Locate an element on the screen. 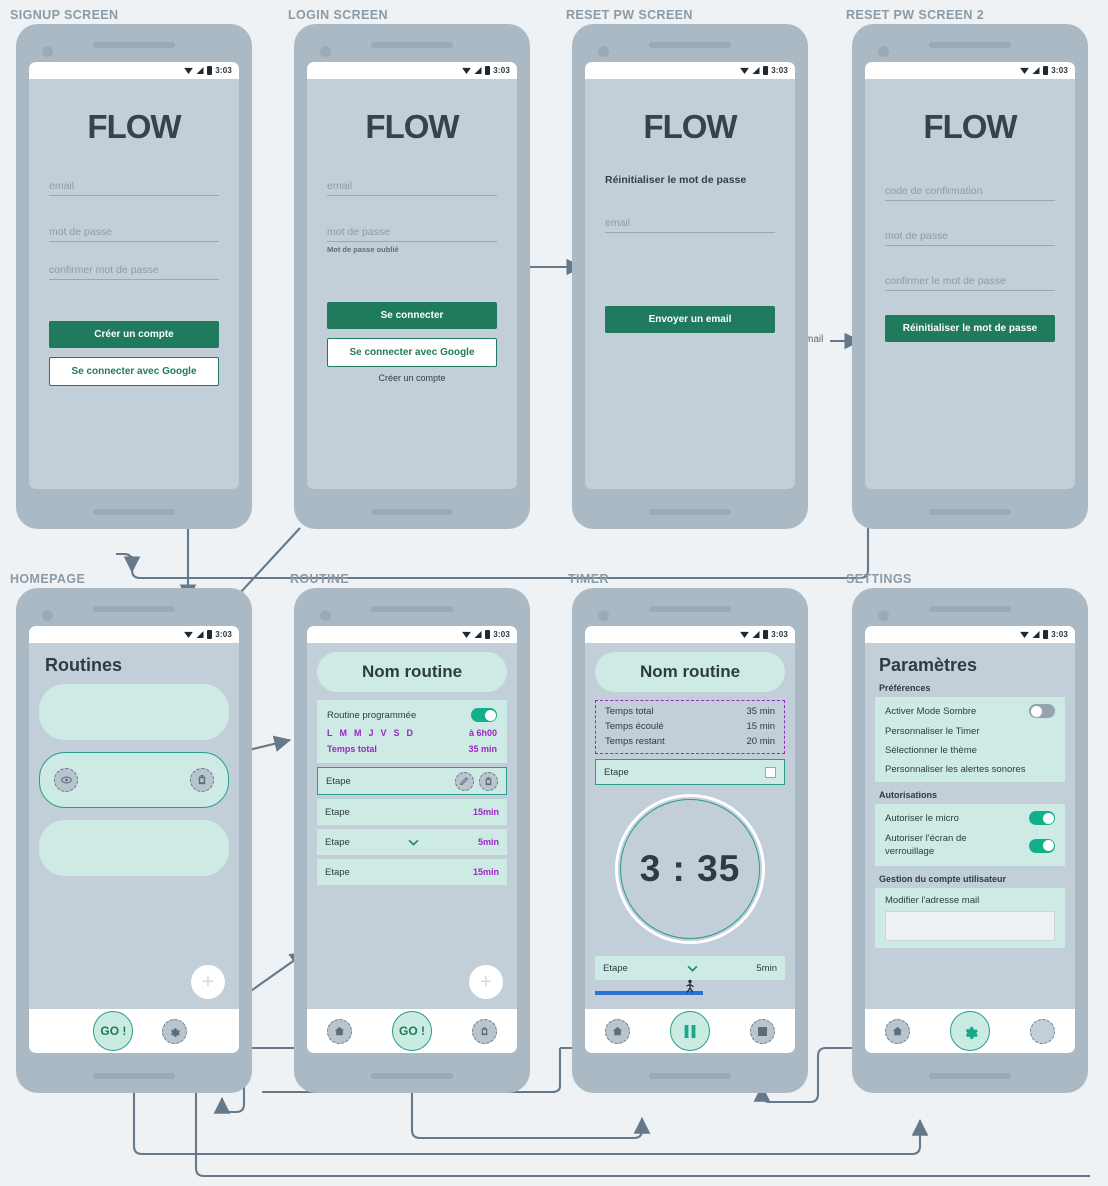  signup-confirm-field: confirmer mot de passe is located at coordinates (134, 272).